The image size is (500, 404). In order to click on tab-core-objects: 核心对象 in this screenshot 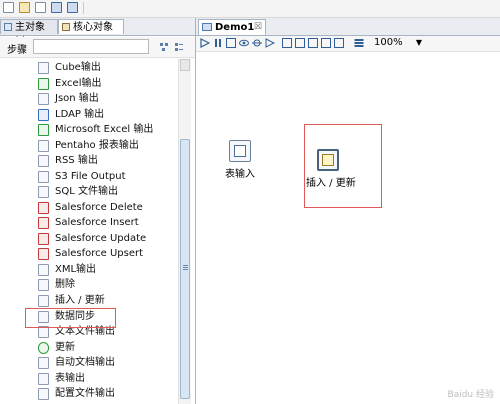, I will do `click(91, 26)`.